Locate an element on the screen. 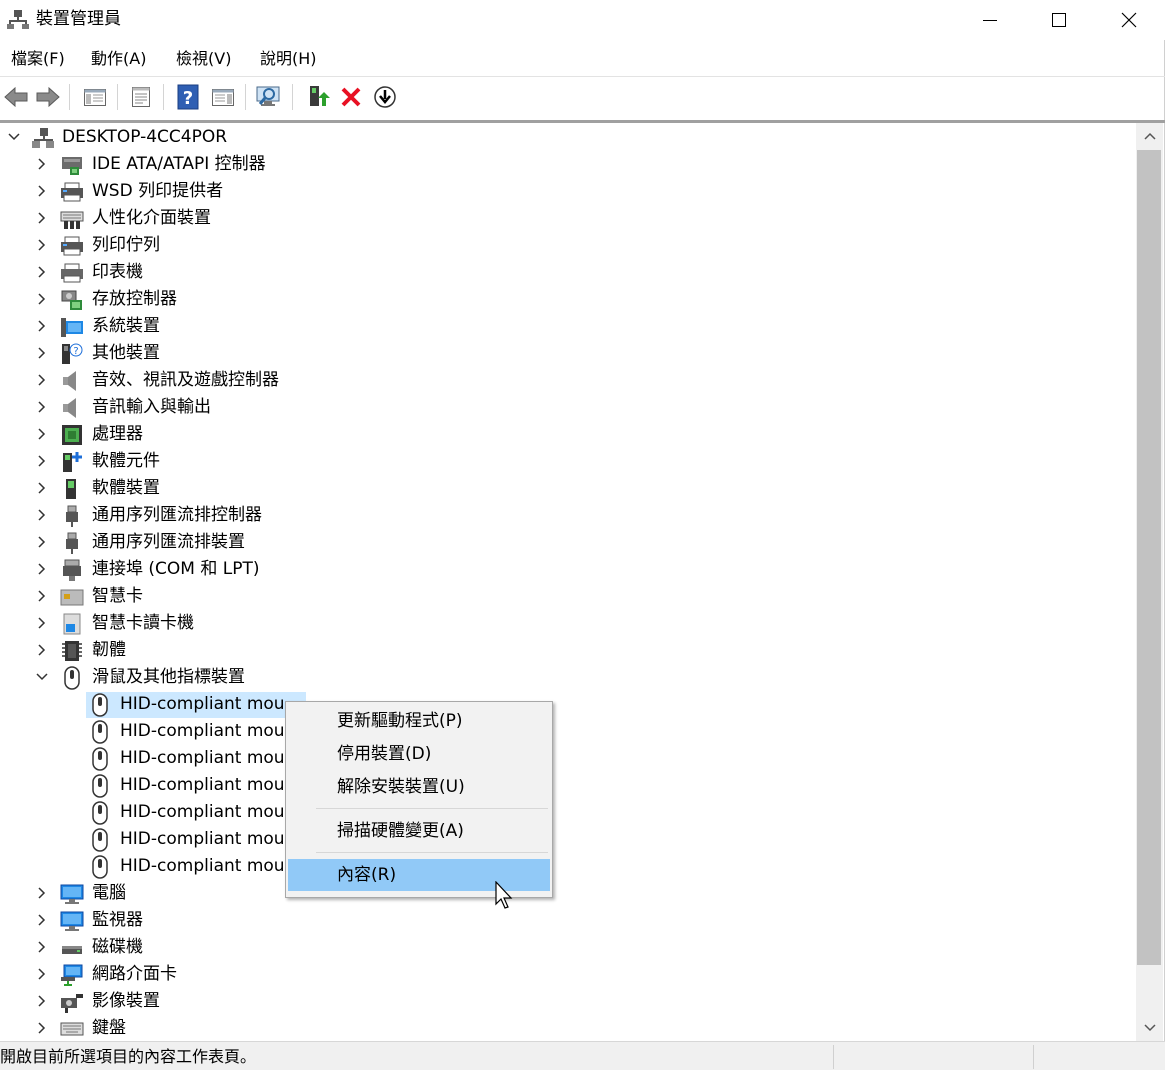 The height and width of the screenshot is (1070, 1165). minimize-button is located at coordinates (990, 20).